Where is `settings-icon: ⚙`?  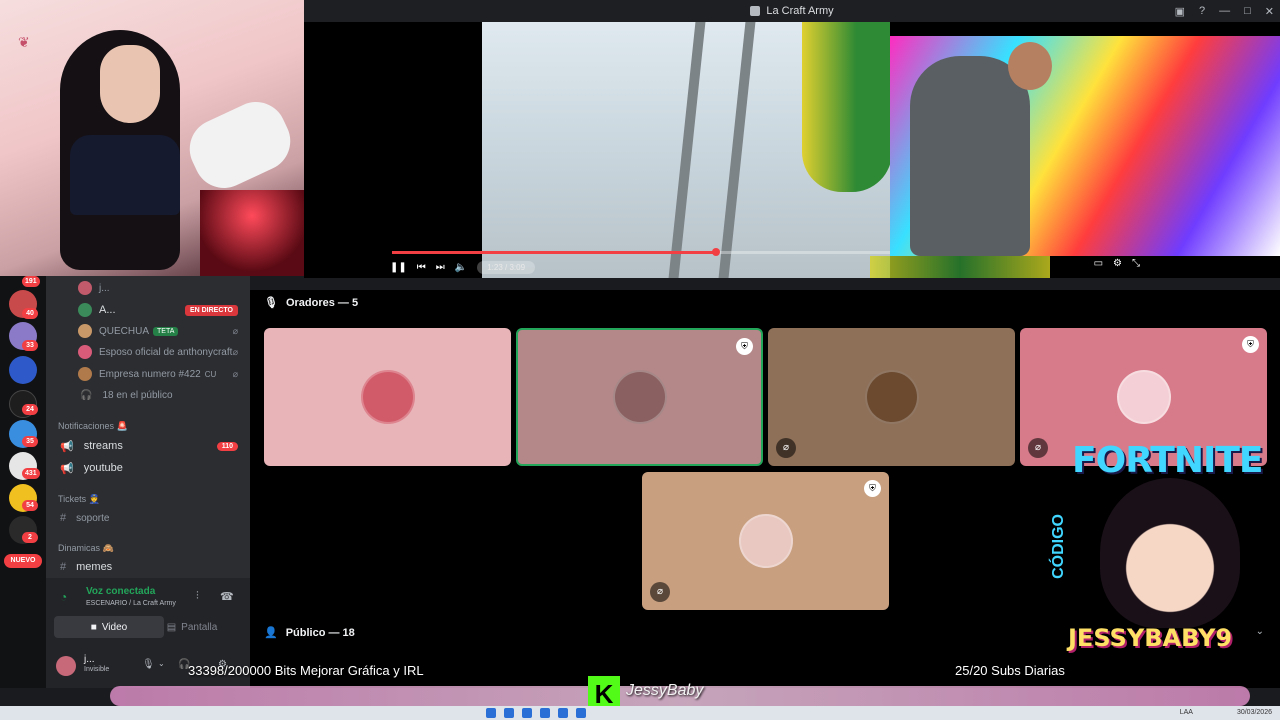 settings-icon: ⚙ is located at coordinates (1117, 263).